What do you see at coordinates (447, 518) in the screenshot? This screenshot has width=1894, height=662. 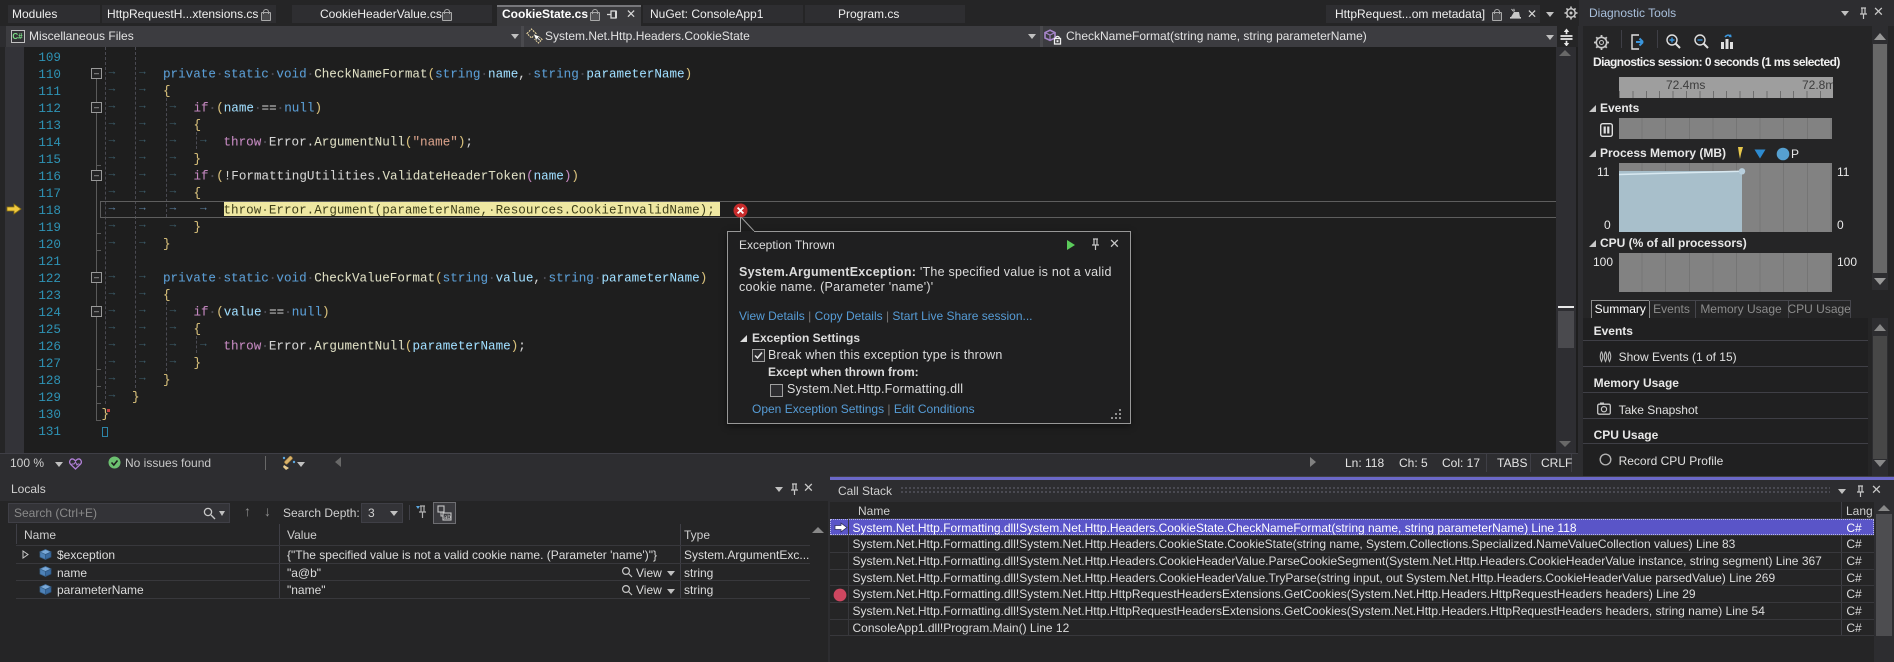 I see `svg-text: ab` at bounding box center [447, 518].